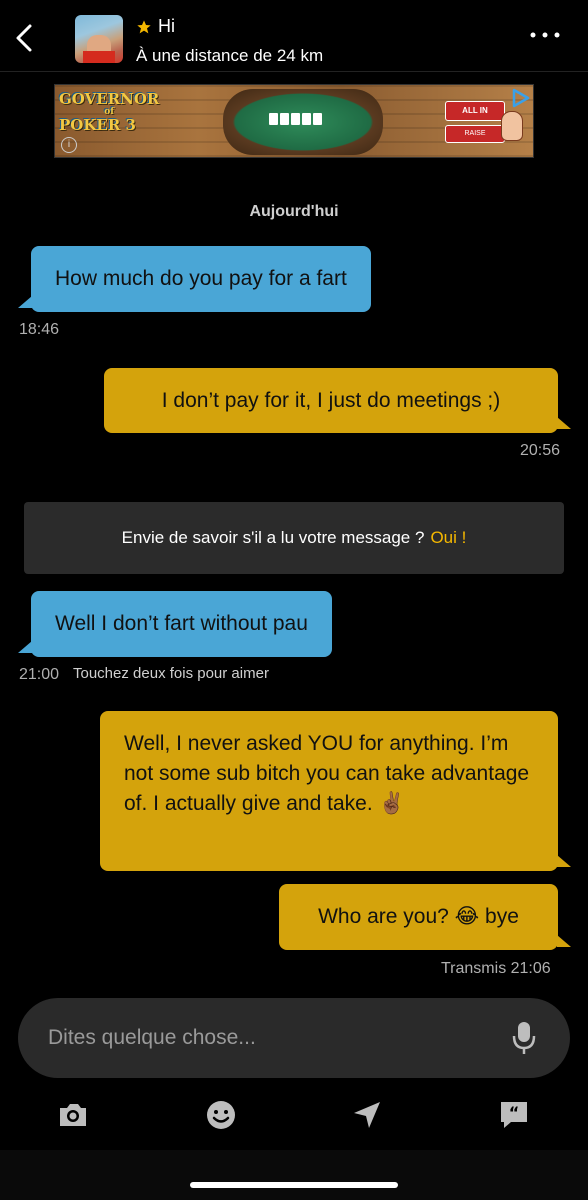 This screenshot has width=588, height=1200. What do you see at coordinates (524, 1038) in the screenshot?
I see `microphone-icon` at bounding box center [524, 1038].